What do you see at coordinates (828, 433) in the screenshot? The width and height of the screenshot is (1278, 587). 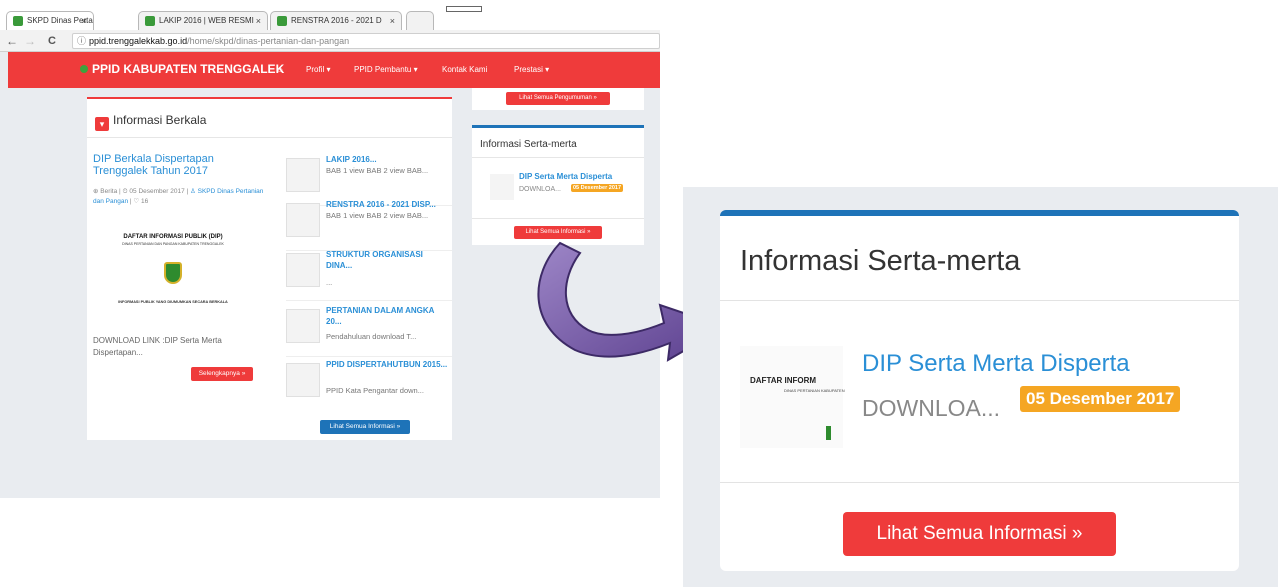 I see `emblem-icon` at bounding box center [828, 433].